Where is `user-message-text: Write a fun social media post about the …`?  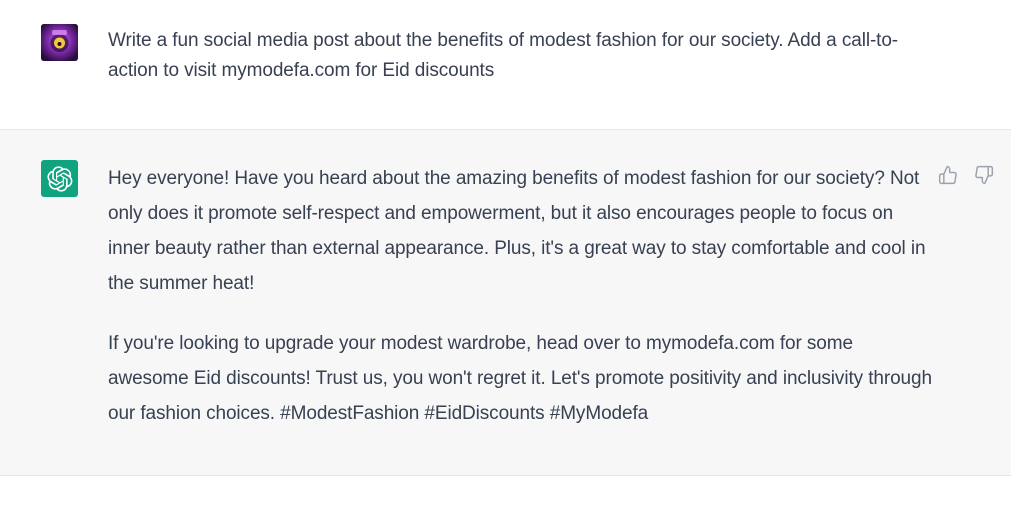
user-message-text: Write a fun social media post about the … is located at coordinates (503, 55).